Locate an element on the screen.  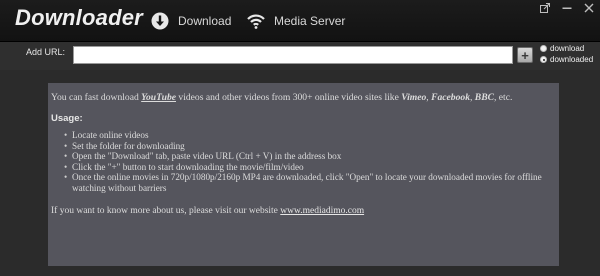
minimize-icon is located at coordinates (567, 8).